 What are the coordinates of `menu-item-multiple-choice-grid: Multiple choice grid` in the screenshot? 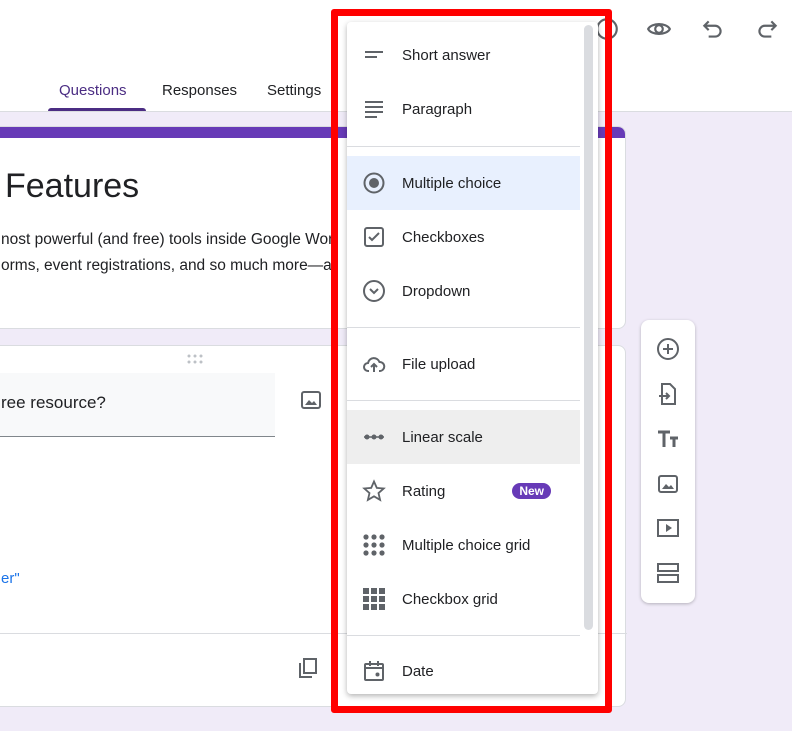 It's located at (463, 545).